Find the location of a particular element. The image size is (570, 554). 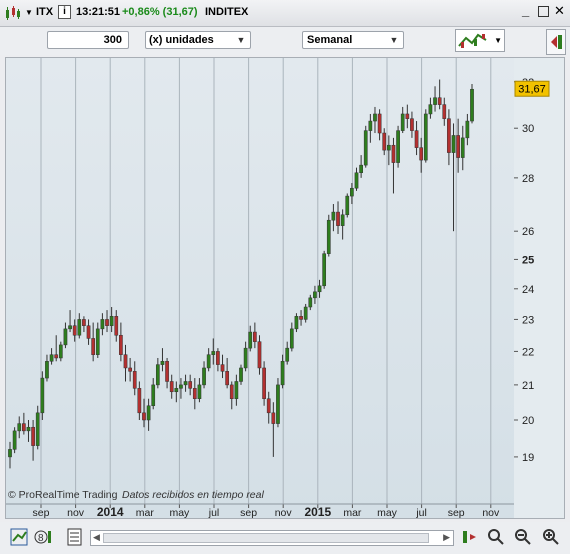

y-tick-label: 24 is located at coordinates (528, 290).